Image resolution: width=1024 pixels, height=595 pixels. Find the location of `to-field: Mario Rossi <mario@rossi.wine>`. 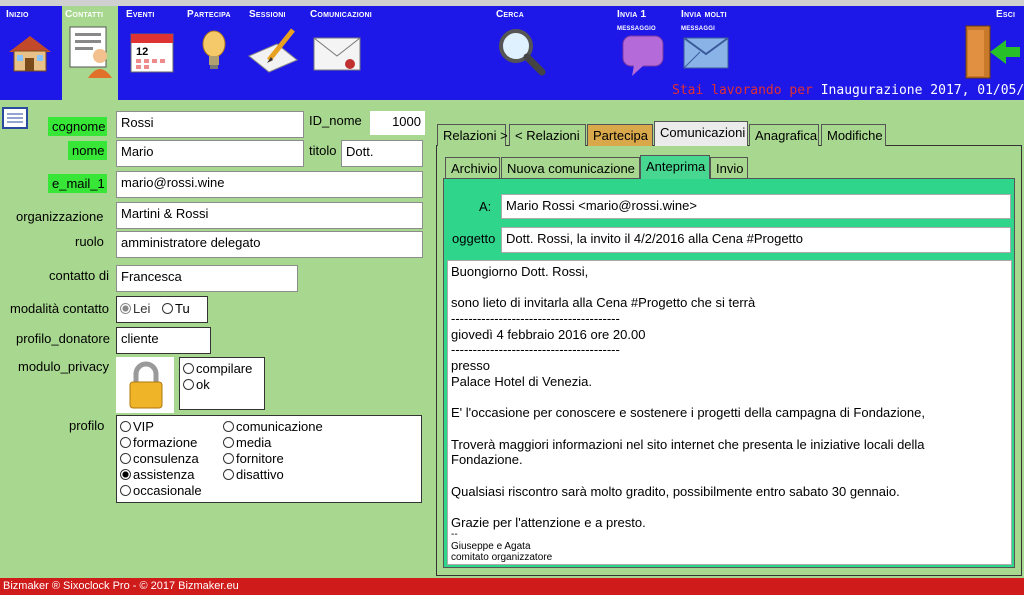

to-field: Mario Rossi <mario@rossi.wine> is located at coordinates (756, 206).